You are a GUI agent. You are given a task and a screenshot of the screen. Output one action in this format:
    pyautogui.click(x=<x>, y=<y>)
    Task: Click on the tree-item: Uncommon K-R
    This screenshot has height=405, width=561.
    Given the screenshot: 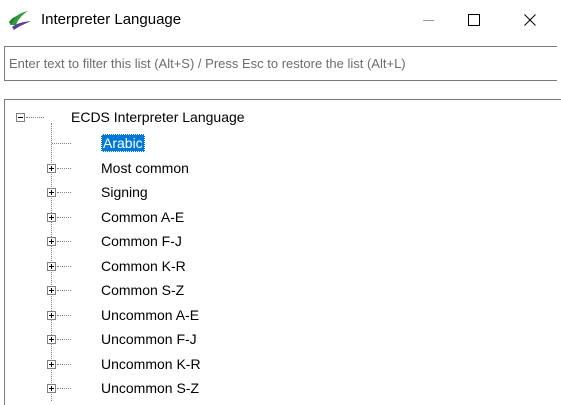 What is the action you would take?
    pyautogui.click(x=151, y=364)
    